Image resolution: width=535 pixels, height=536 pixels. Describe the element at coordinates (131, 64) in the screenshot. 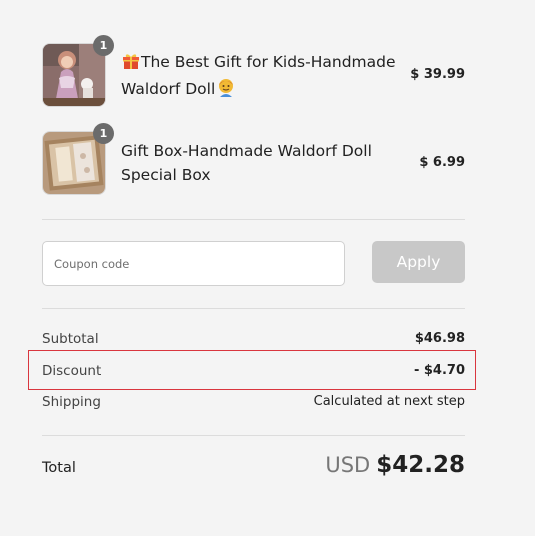

I see `gift-icon` at that location.